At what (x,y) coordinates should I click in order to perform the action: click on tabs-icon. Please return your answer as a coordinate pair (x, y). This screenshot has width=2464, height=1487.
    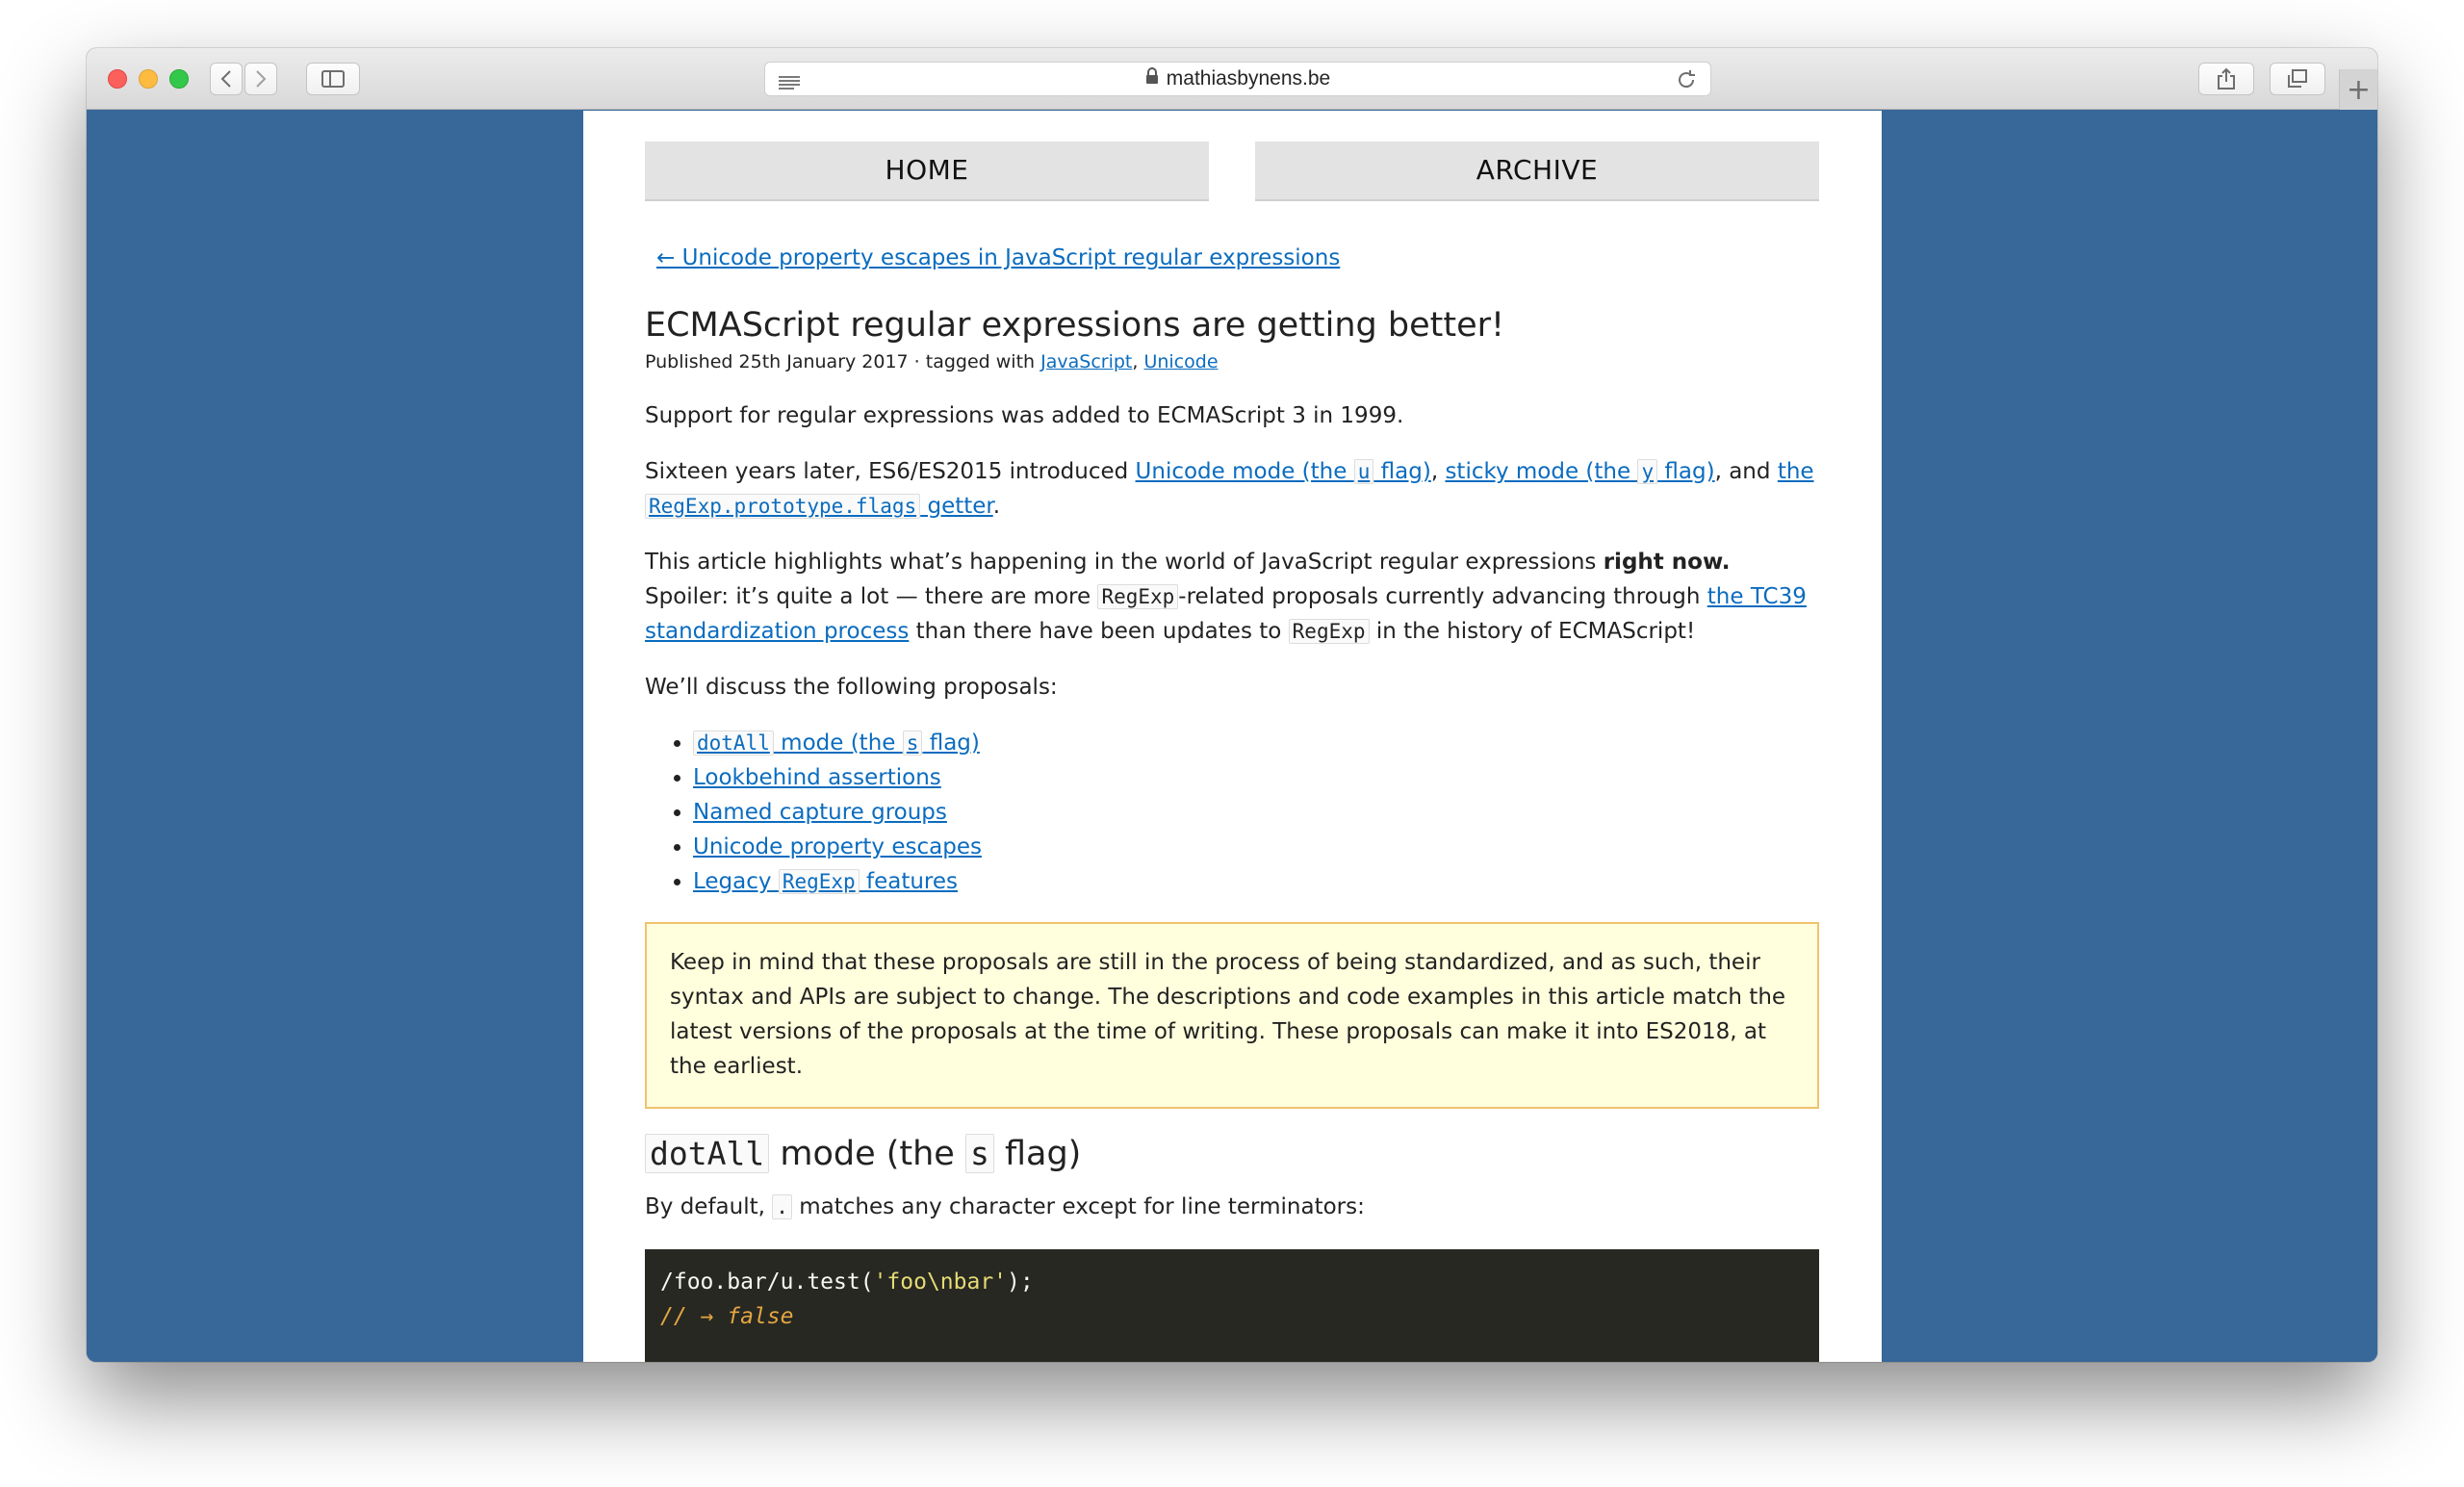
    Looking at the image, I should click on (2297, 78).